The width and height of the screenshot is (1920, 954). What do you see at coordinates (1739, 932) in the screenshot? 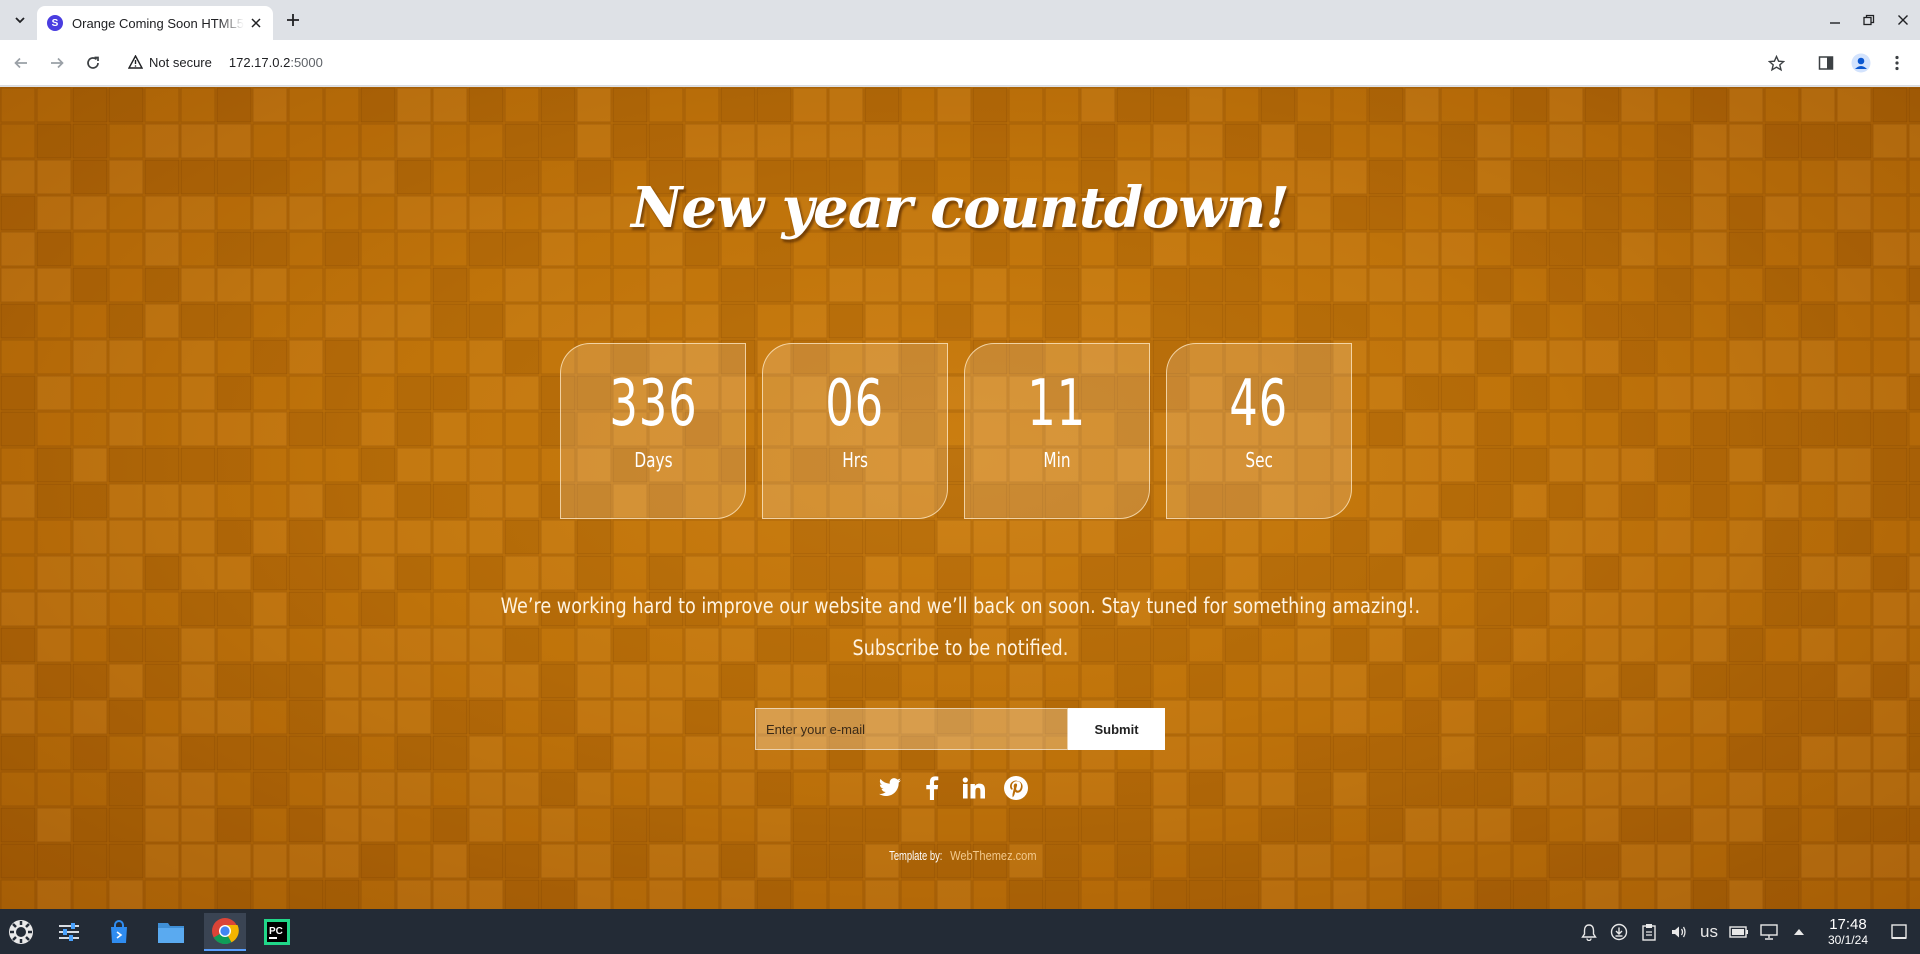
I see `battery-icon` at bounding box center [1739, 932].